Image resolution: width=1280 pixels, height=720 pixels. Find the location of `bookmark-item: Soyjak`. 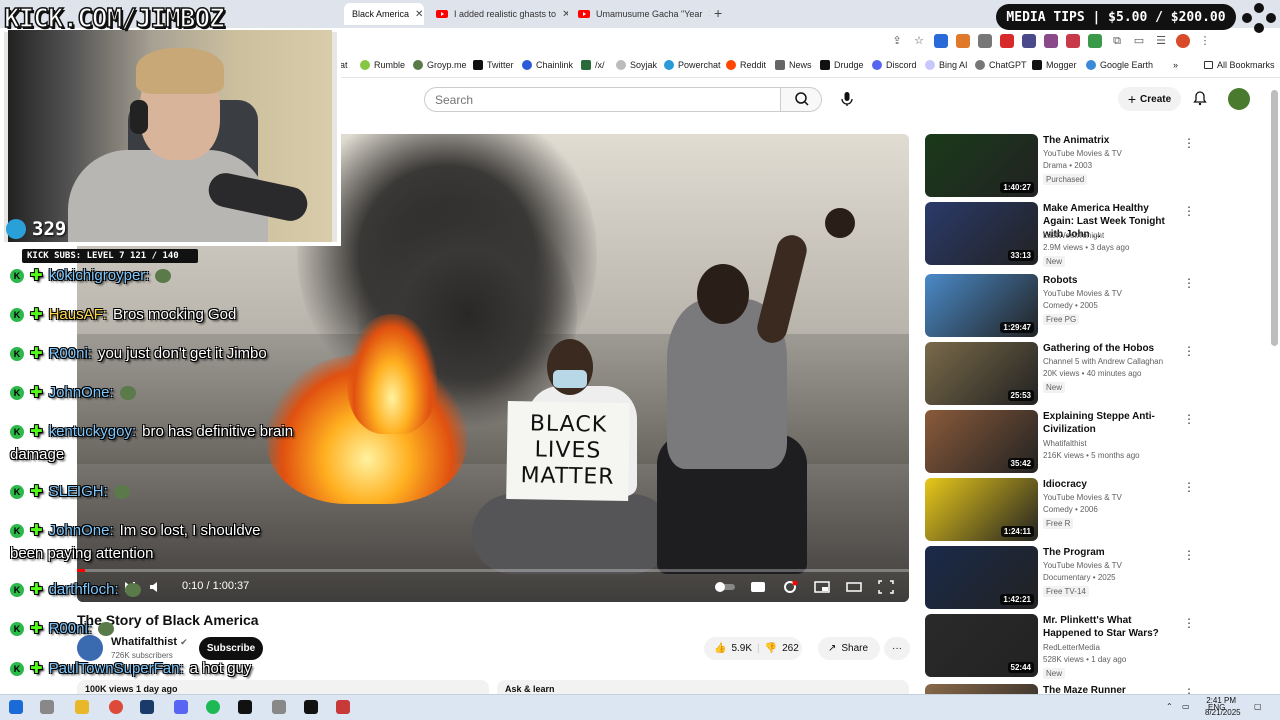

bookmark-item: Soyjak is located at coordinates (636, 65).